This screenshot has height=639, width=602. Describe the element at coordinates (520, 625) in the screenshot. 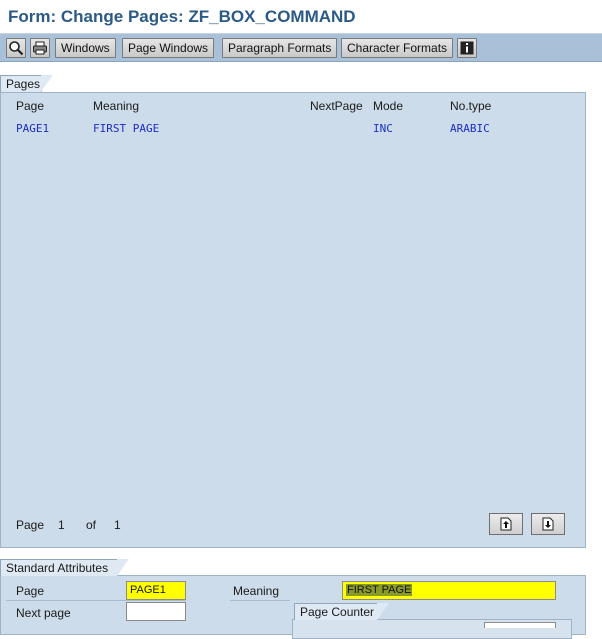

I see `counter-field` at that location.